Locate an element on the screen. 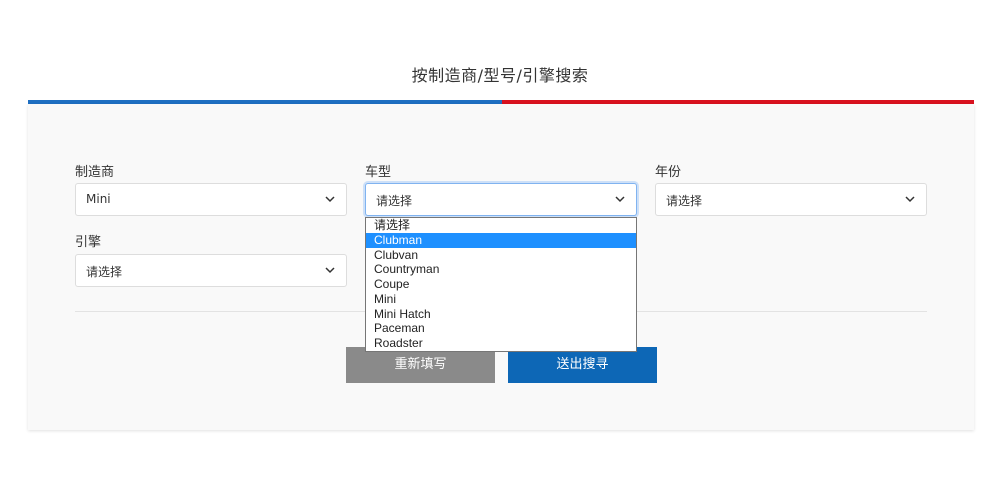 Image resolution: width=1000 pixels, height=500 pixels. engine-label: 引擎 is located at coordinates (88, 242).